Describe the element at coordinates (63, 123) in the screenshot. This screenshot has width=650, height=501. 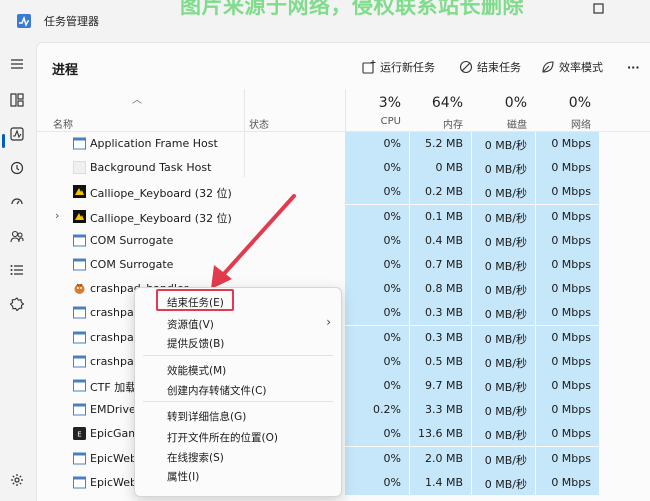
I see `column-name: 名称` at that location.